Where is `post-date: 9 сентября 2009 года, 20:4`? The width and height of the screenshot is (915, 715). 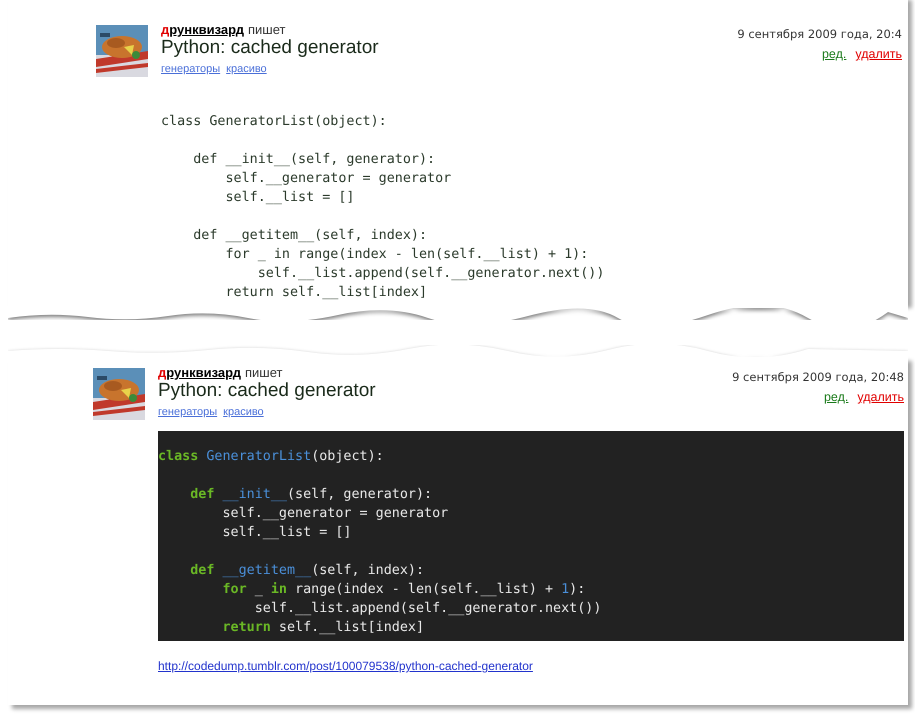
post-date: 9 сентября 2009 года, 20:4 is located at coordinates (819, 34).